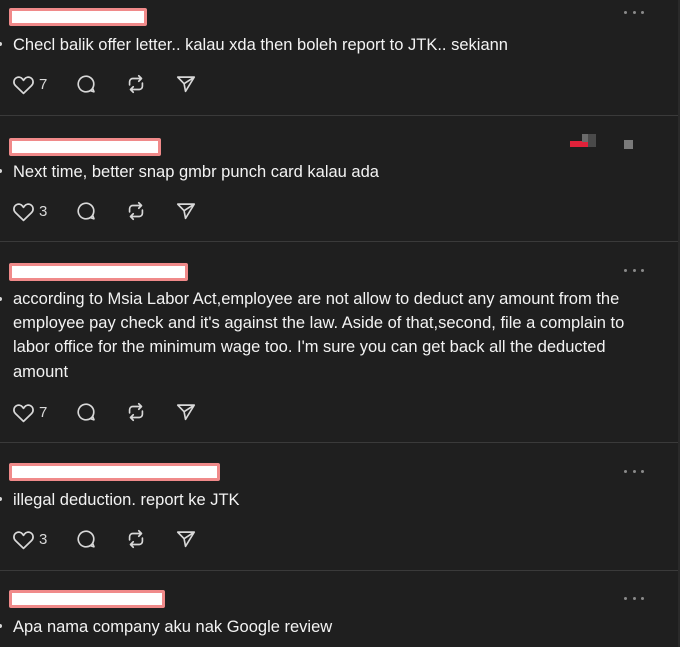 The height and width of the screenshot is (647, 680). What do you see at coordinates (173, 627) in the screenshot?
I see `comment-text: Apa nama company aku nak Google review` at bounding box center [173, 627].